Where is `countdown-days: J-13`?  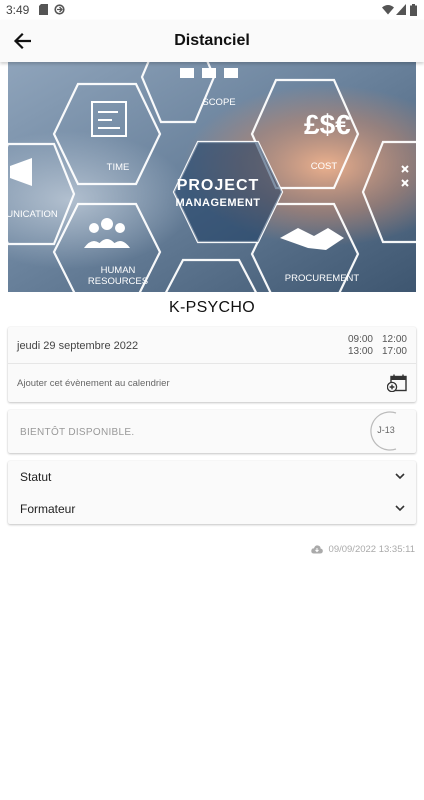
countdown-days: J-13 is located at coordinates (386, 430).